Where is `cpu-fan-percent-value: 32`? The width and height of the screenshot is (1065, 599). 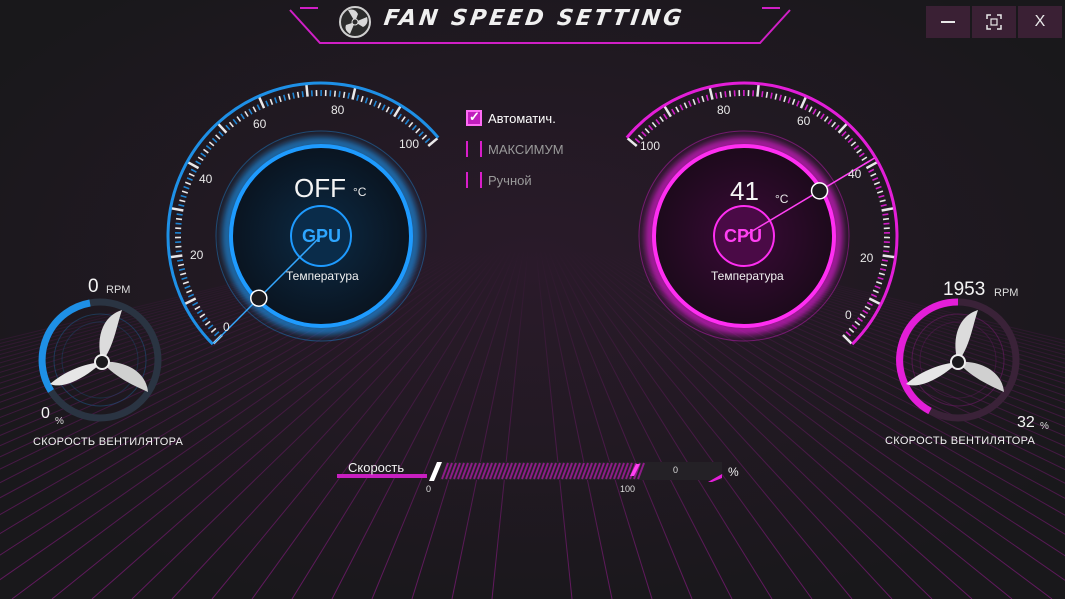 cpu-fan-percent-value: 32 is located at coordinates (1026, 422).